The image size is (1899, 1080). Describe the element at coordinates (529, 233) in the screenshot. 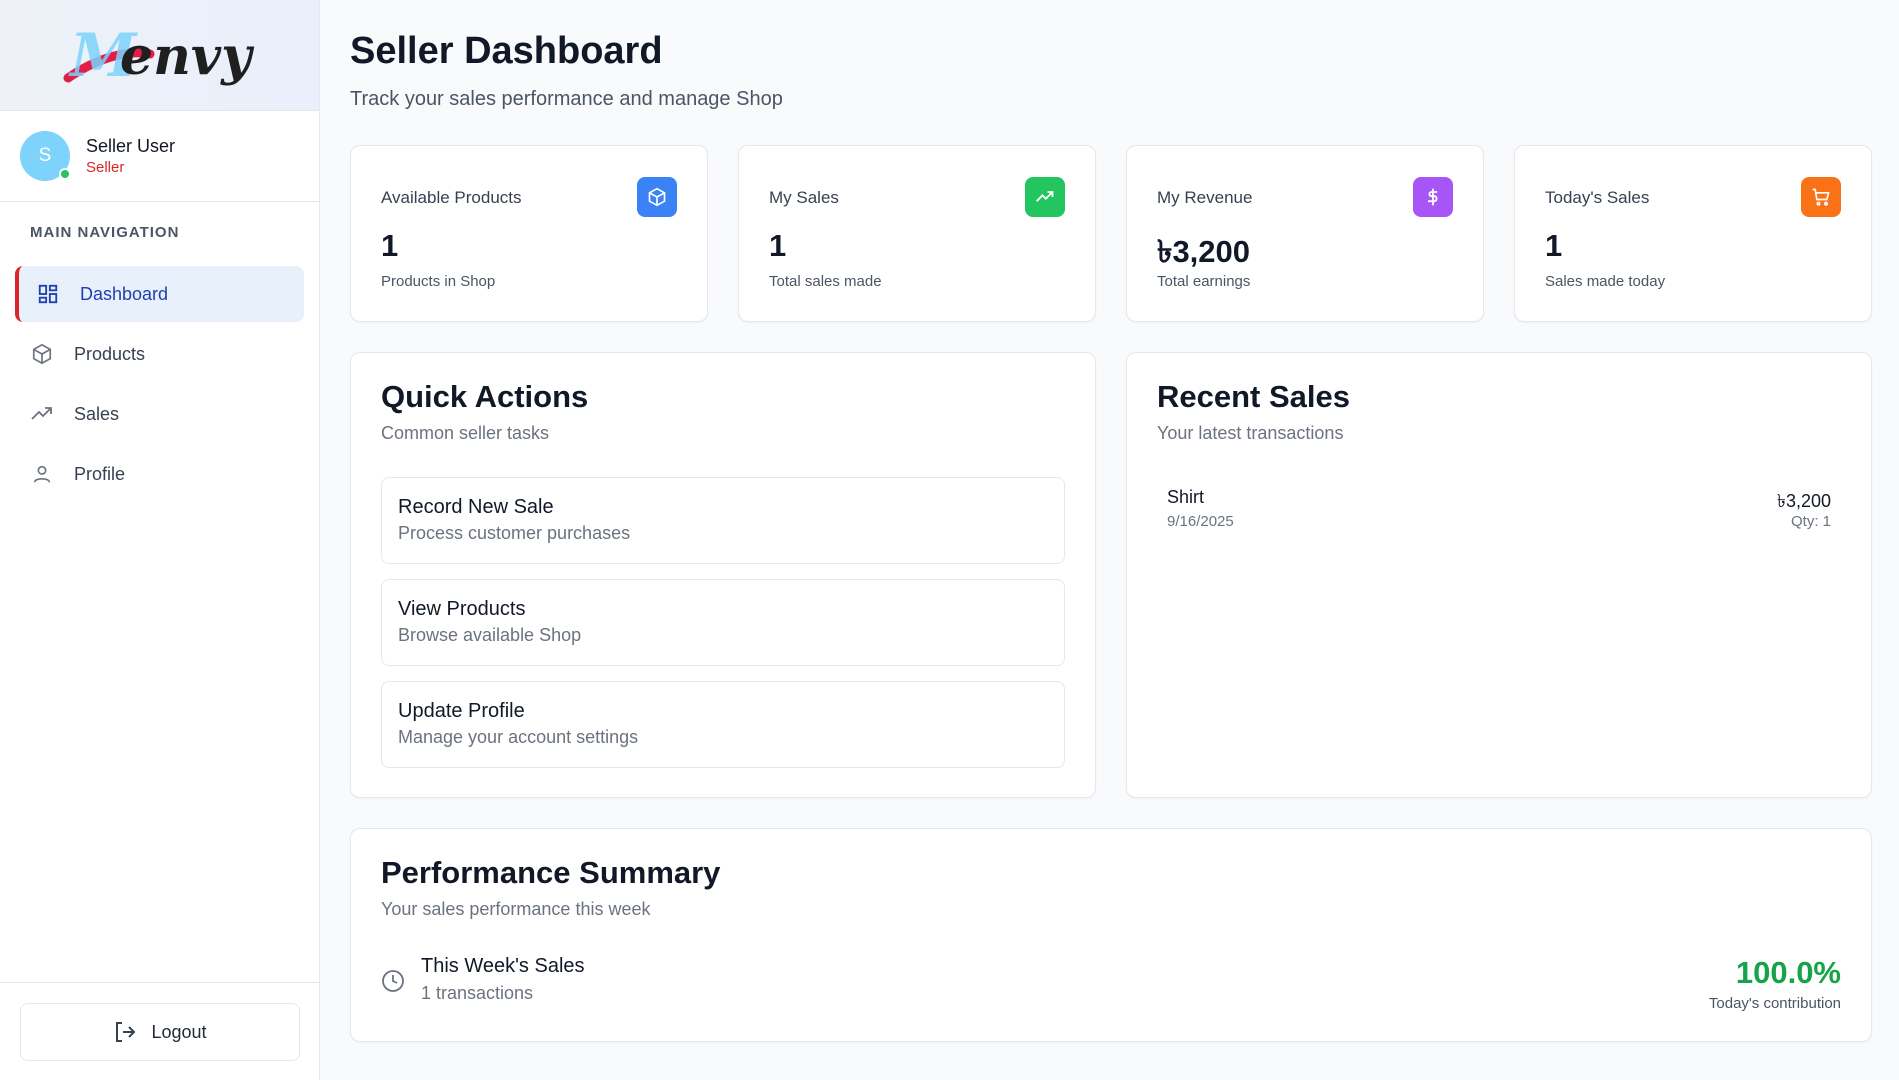

I see `stat-card-available-products: Available Products 1 Products in Shop` at that location.